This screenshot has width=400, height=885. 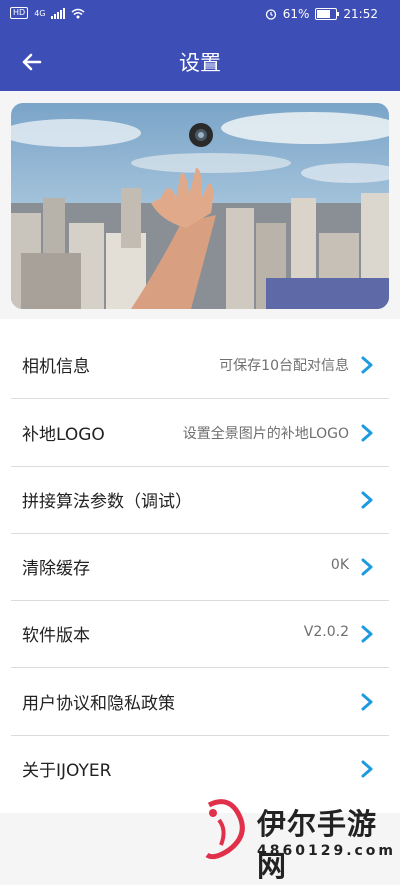 I want to click on settings-item-app-version: 软件版本 V2.0.2, so click(x=200, y=634).